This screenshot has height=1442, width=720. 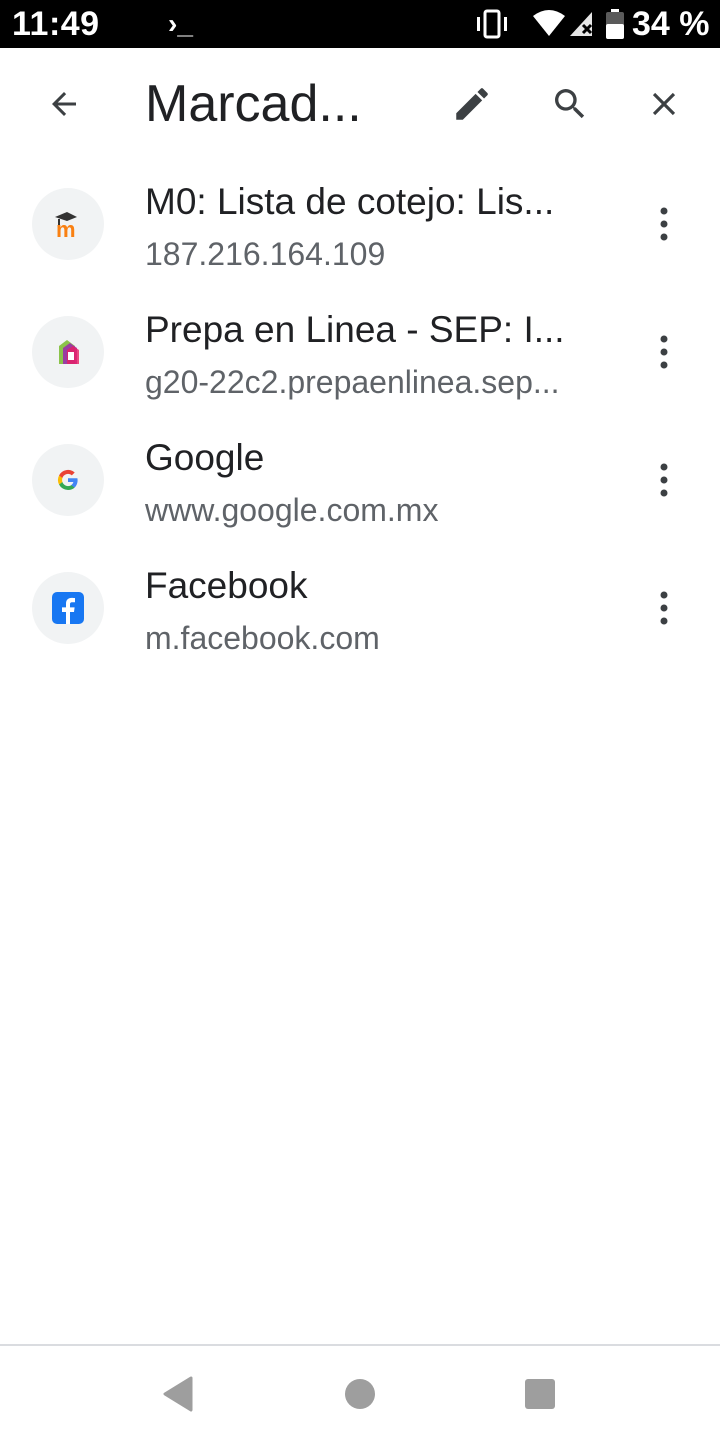 I want to click on nav-back-triangle-icon, so click(x=178, y=1394).